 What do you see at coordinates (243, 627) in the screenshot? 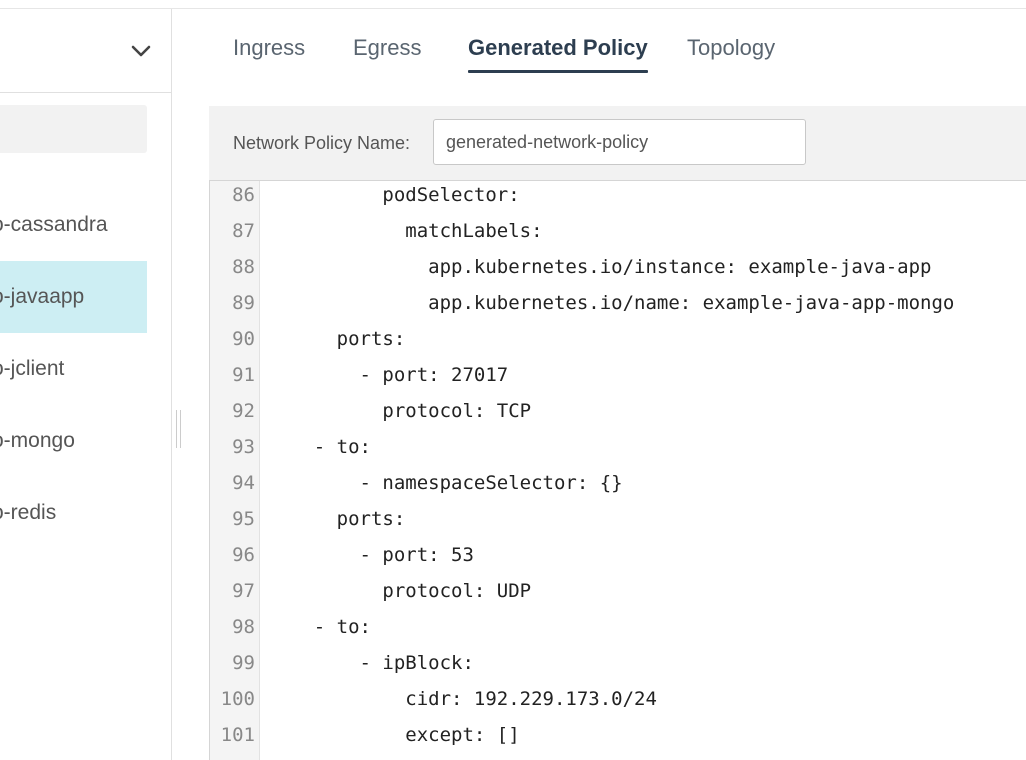
I see `line-number: 98` at bounding box center [243, 627].